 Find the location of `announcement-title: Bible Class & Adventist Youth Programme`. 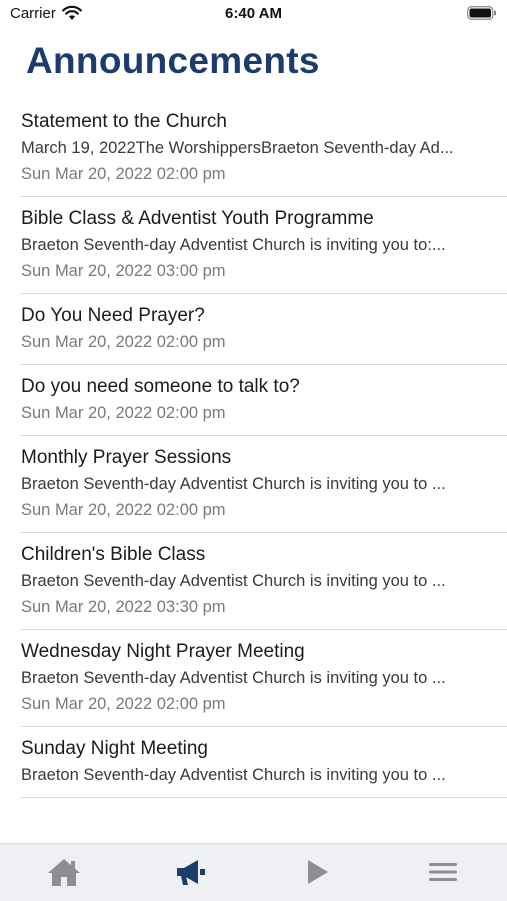

announcement-title: Bible Class & Adventist Youth Programme is located at coordinates (197, 218).